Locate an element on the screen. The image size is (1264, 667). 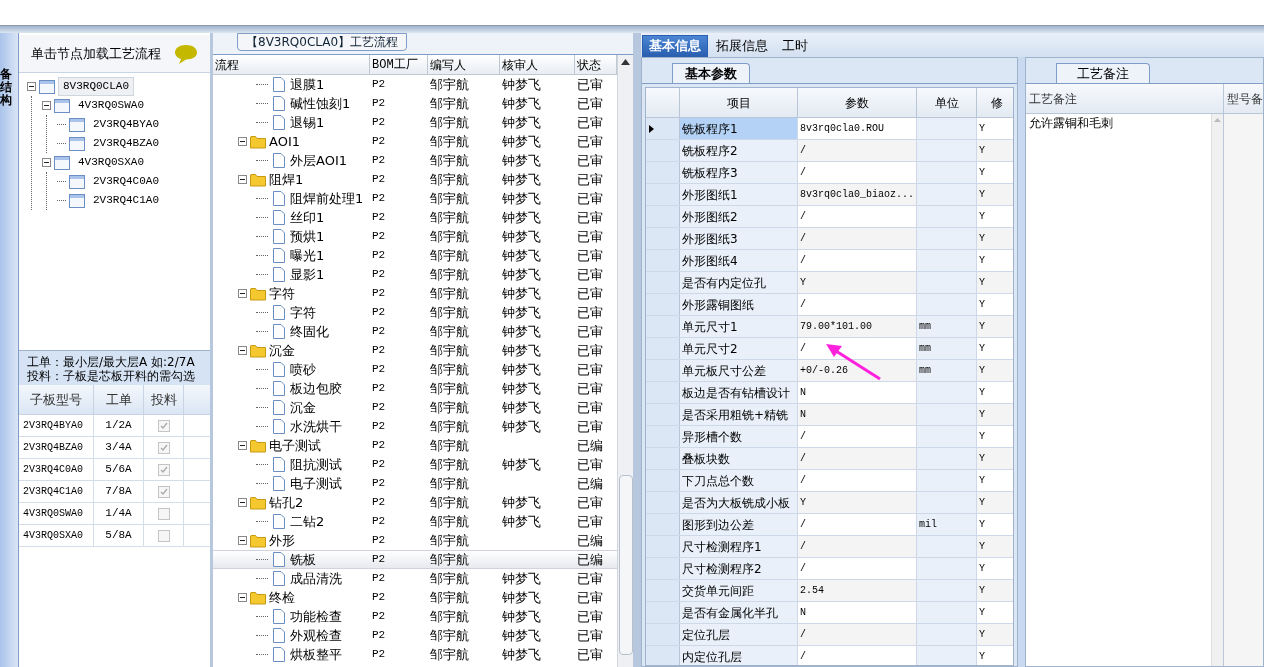
tree-node: 阻焊前处理1 is located at coordinates (327, 198).